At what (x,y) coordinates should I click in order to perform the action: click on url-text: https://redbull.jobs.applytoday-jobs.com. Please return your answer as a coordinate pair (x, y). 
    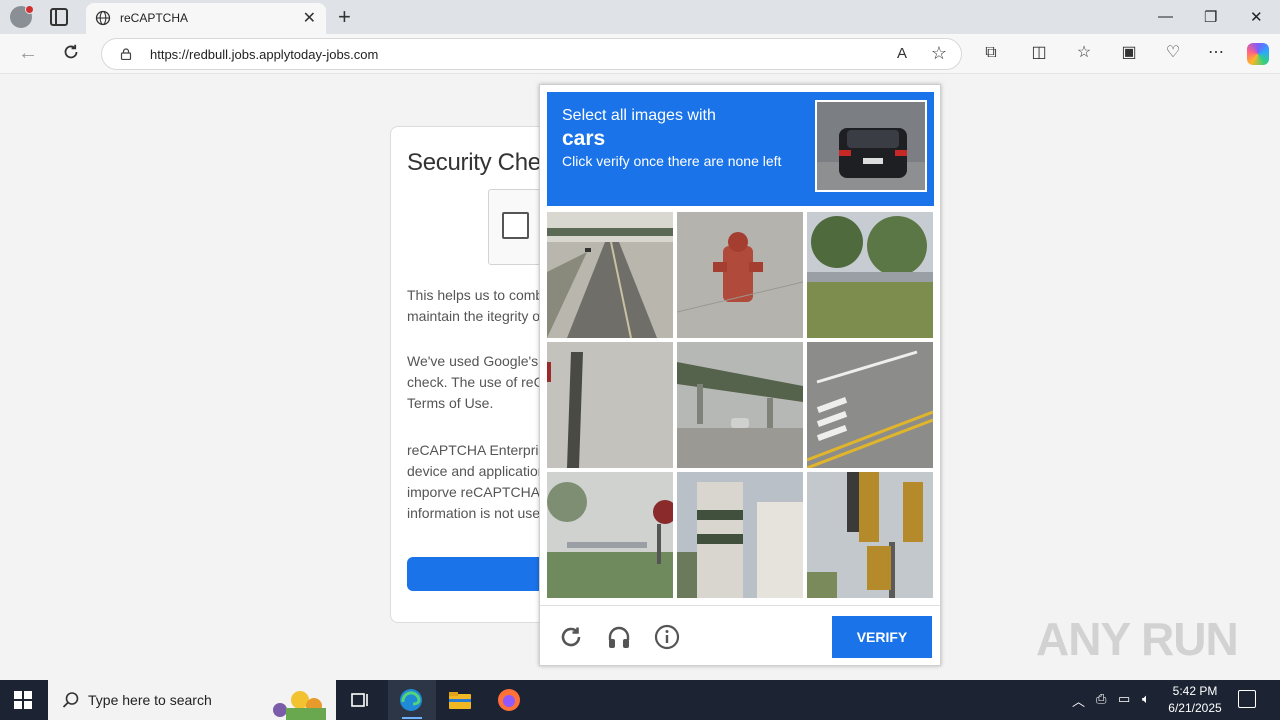
    Looking at the image, I should click on (264, 54).